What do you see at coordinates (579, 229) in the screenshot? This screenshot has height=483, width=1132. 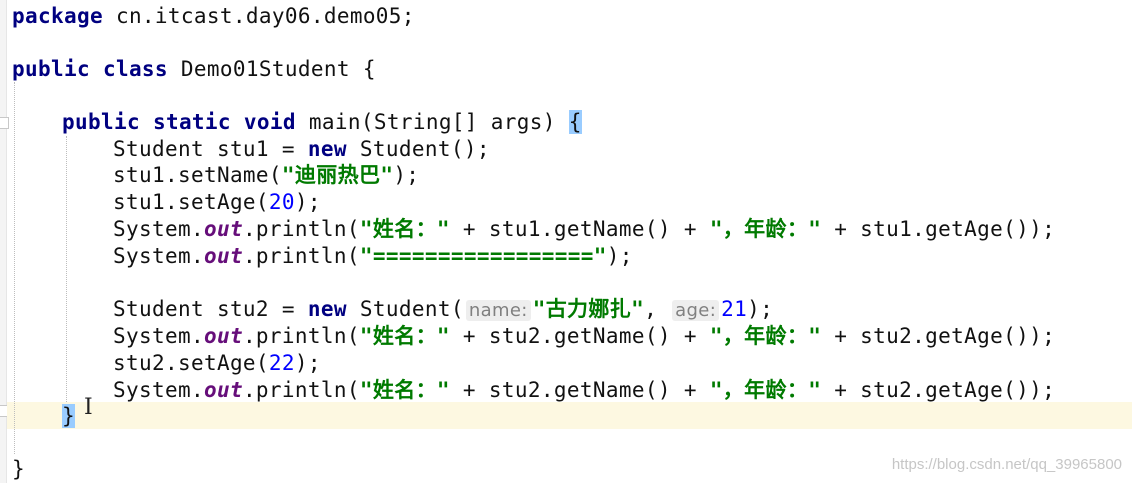 I see `code-text: + stu1.getName() +` at bounding box center [579, 229].